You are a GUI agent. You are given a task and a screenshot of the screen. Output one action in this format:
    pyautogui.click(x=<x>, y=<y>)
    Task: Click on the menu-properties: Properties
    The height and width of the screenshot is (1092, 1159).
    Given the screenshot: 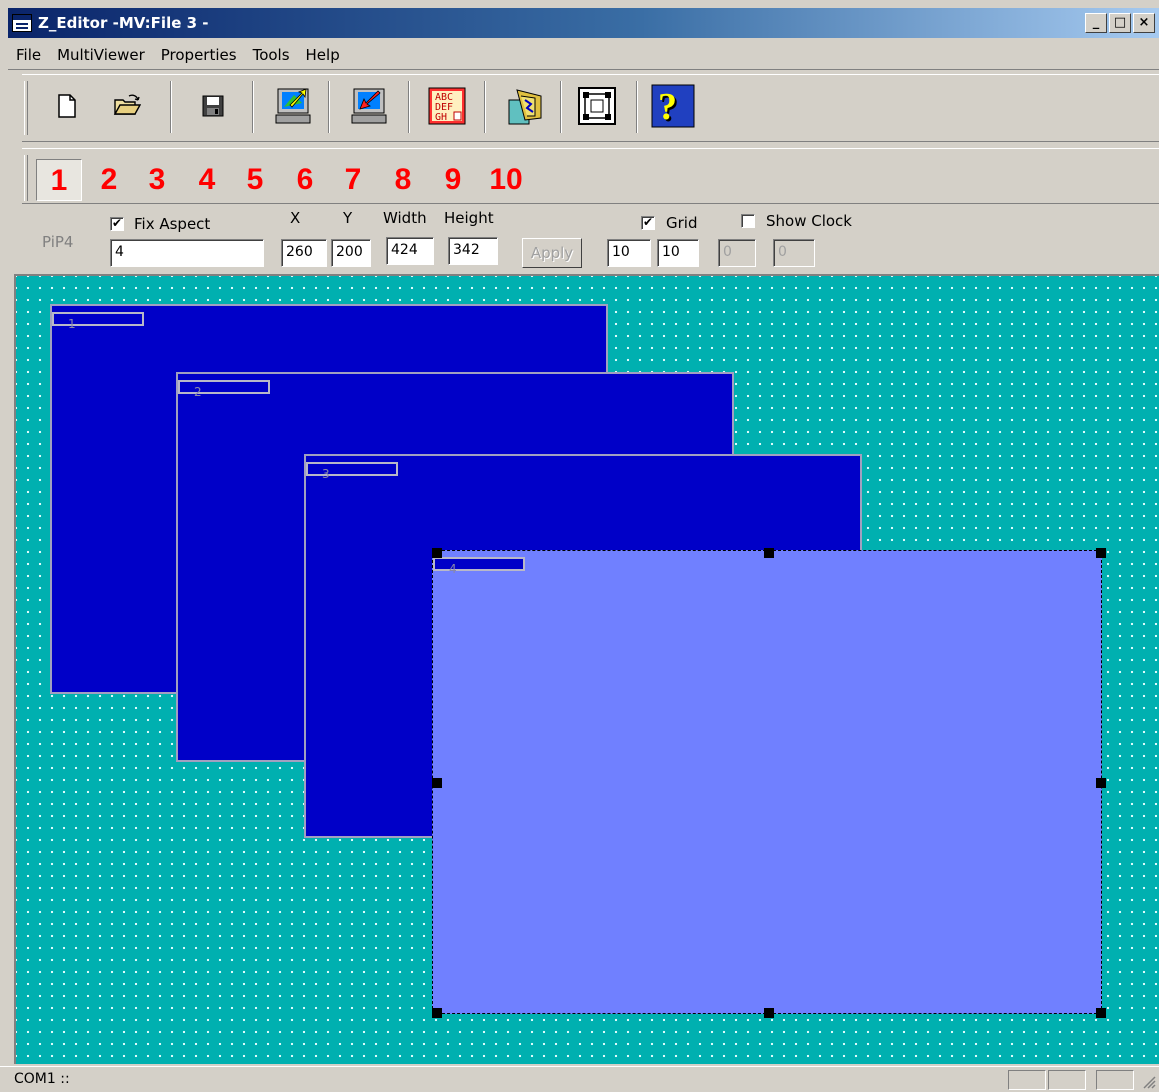 What is the action you would take?
    pyautogui.click(x=199, y=55)
    